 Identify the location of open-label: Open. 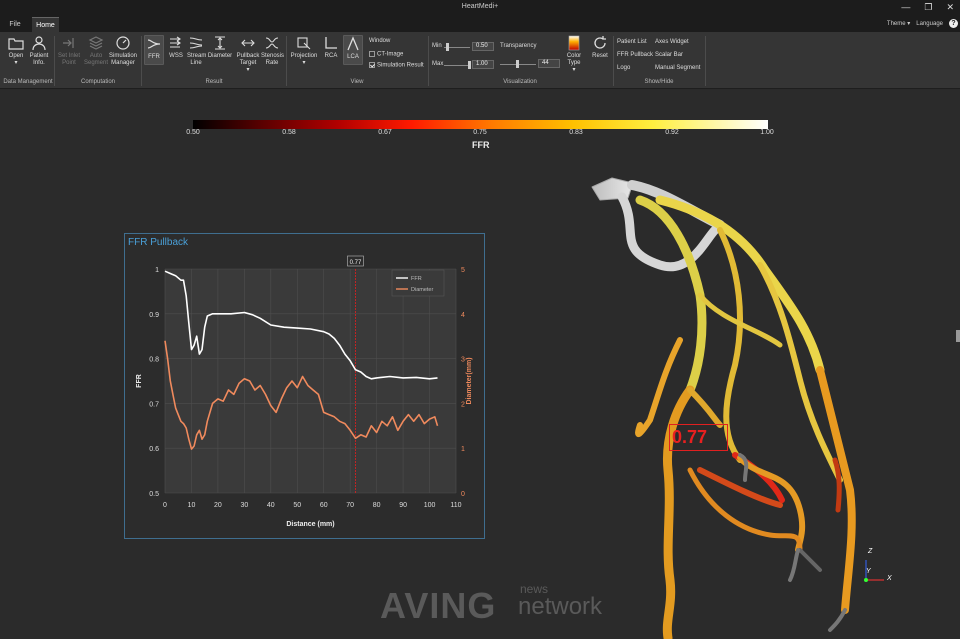
(16, 56).